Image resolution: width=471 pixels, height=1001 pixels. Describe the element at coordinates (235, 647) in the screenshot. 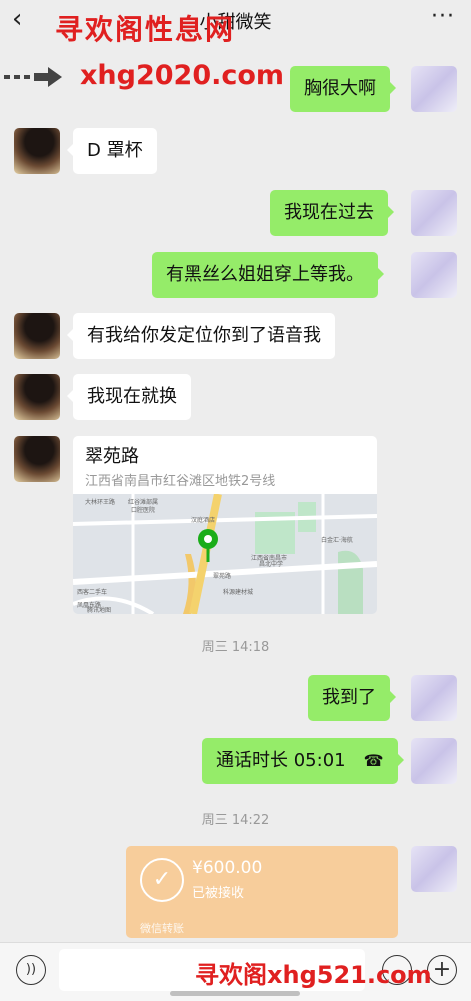

I see `timestamp: 周三 14:18` at that location.